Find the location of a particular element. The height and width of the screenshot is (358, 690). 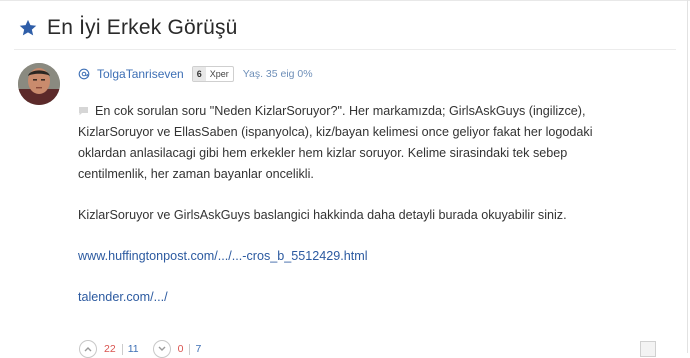

right-divider is located at coordinates (687, 176).